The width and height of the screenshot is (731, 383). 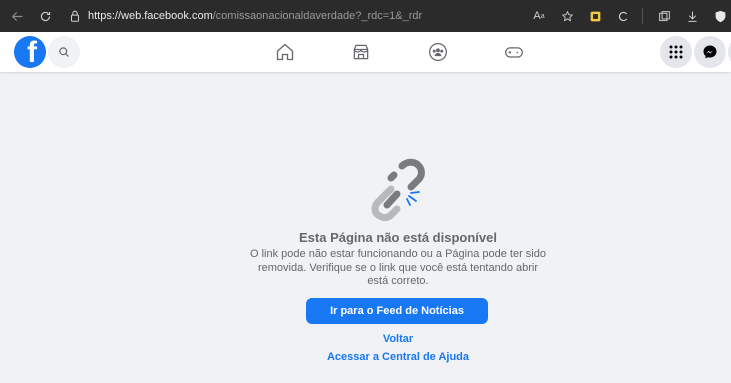 I want to click on home-tab, so click(x=285, y=52).